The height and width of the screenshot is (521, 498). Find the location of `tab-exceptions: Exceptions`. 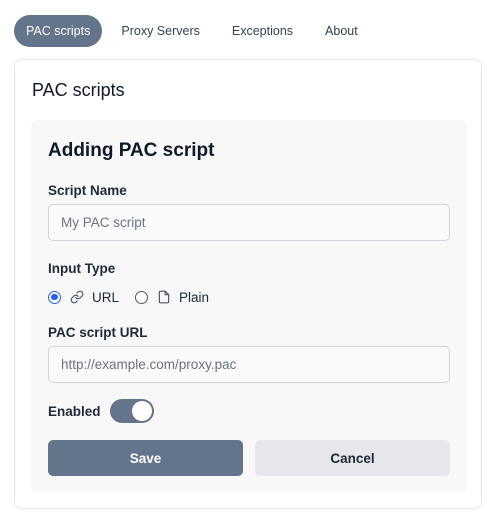

tab-exceptions: Exceptions is located at coordinates (262, 31).